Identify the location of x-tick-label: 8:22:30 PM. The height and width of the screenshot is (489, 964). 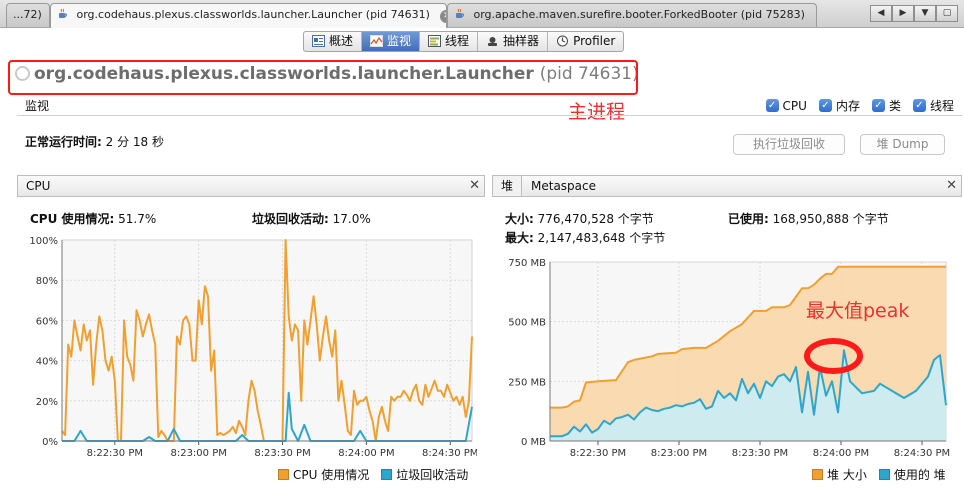
(598, 453).